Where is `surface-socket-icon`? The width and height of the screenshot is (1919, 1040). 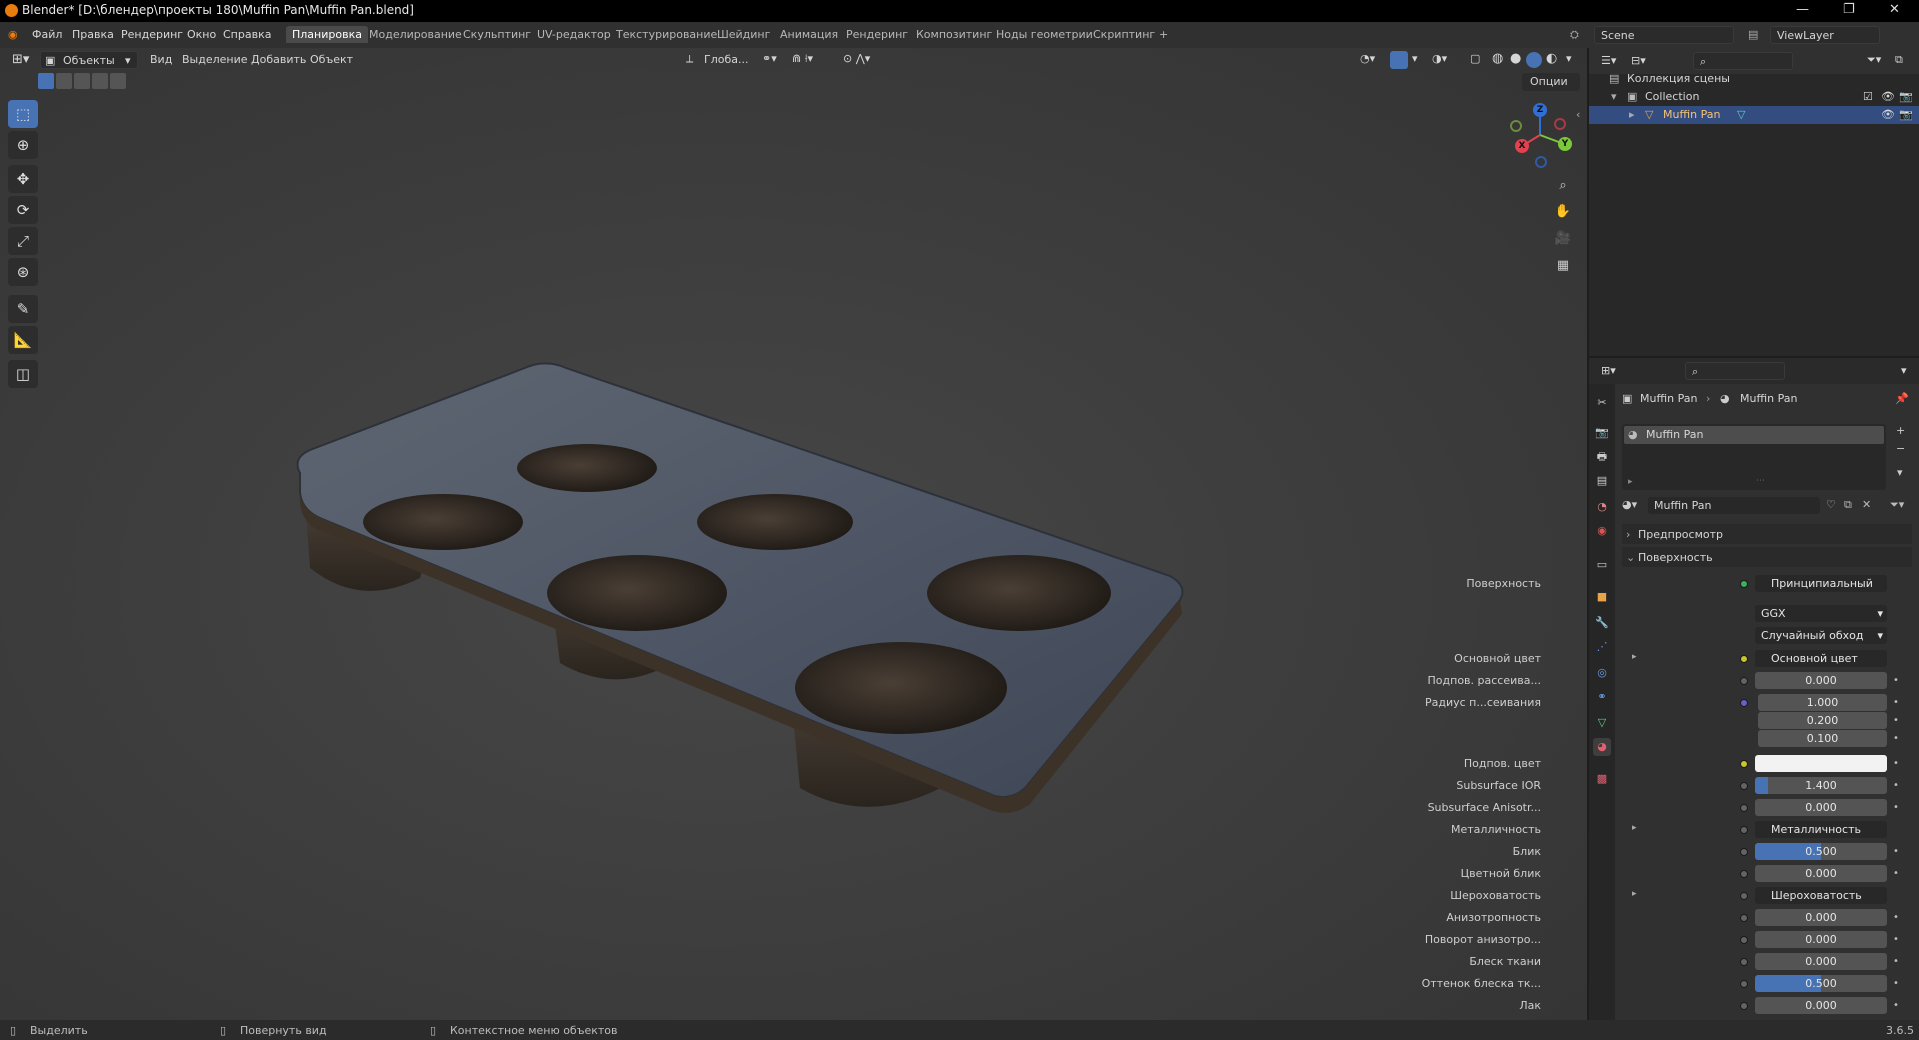 surface-socket-icon is located at coordinates (1744, 584).